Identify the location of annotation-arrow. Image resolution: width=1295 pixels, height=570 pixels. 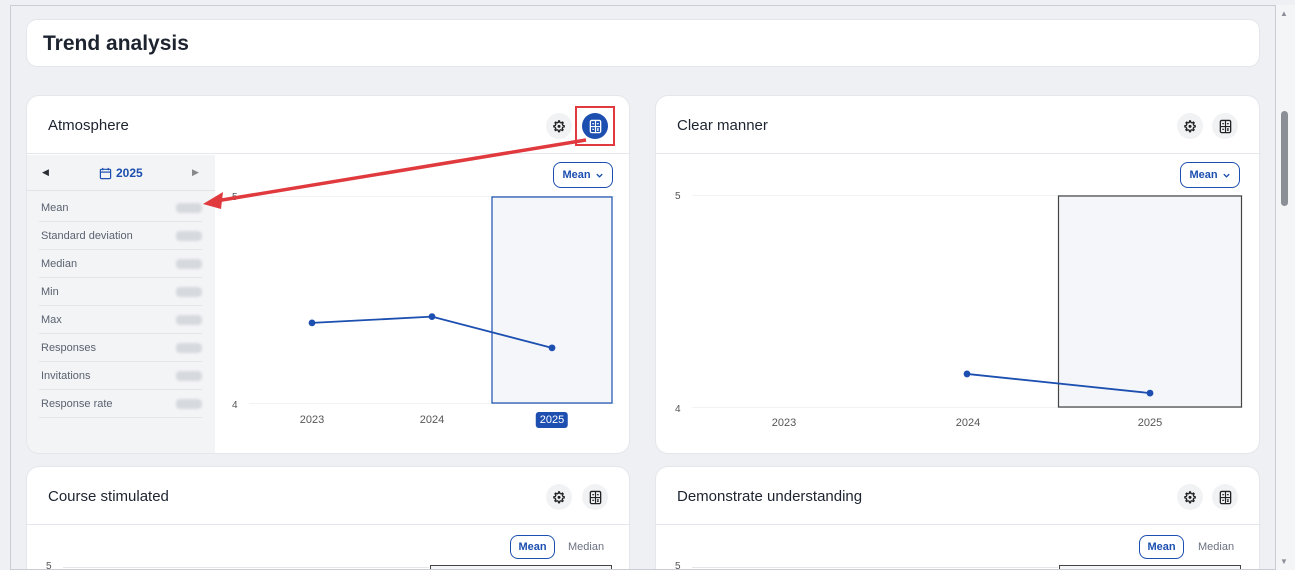
(395, 173).